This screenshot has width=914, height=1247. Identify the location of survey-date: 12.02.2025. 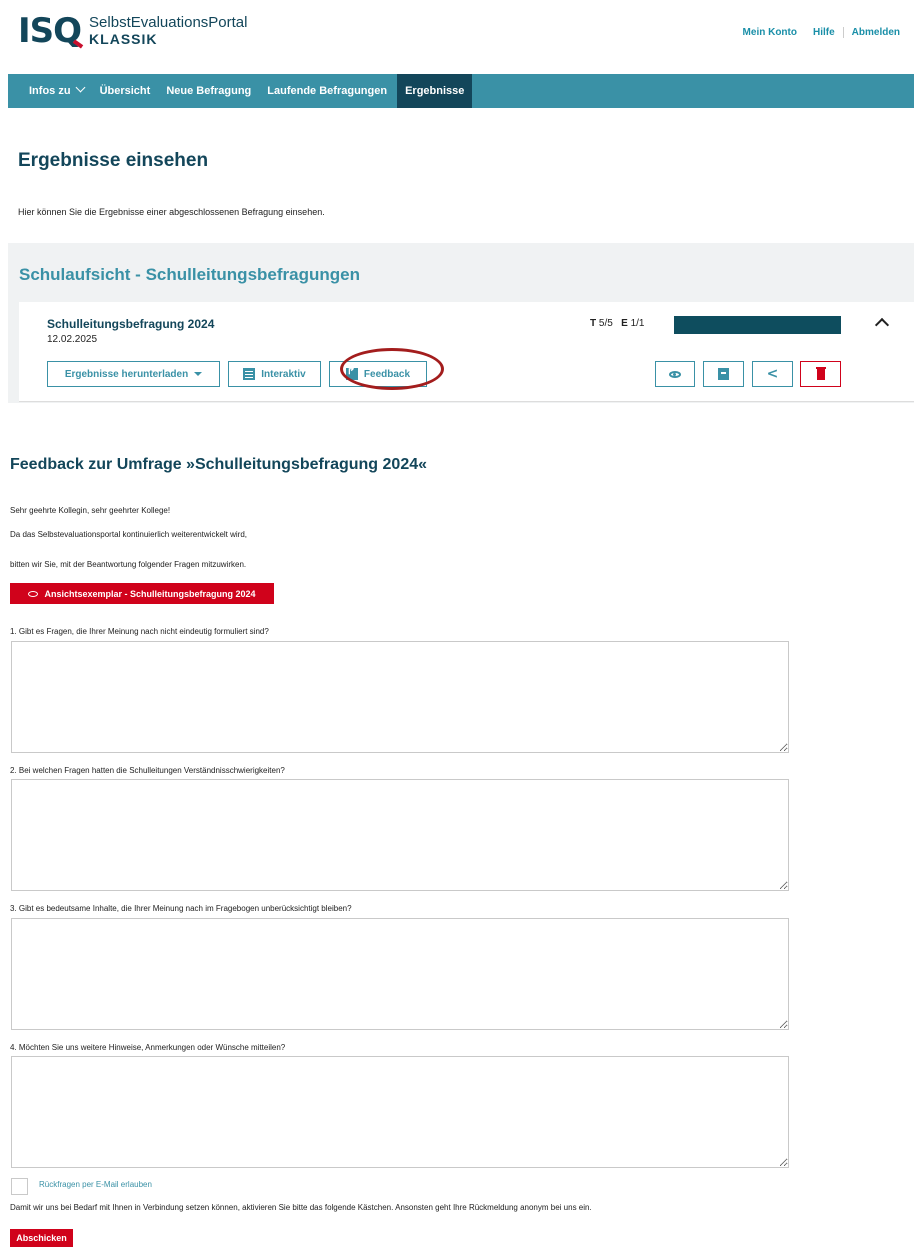
(72, 339).